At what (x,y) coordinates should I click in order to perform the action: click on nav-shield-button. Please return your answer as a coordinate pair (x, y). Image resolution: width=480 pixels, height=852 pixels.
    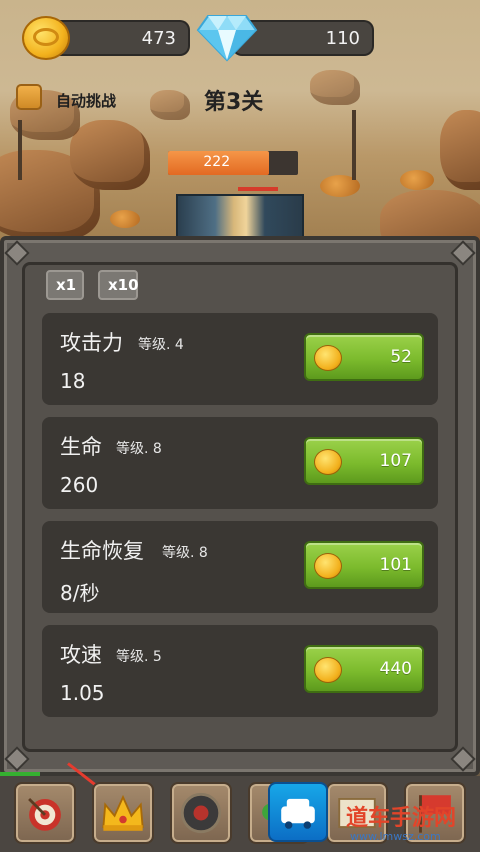
    Looking at the image, I should click on (201, 813).